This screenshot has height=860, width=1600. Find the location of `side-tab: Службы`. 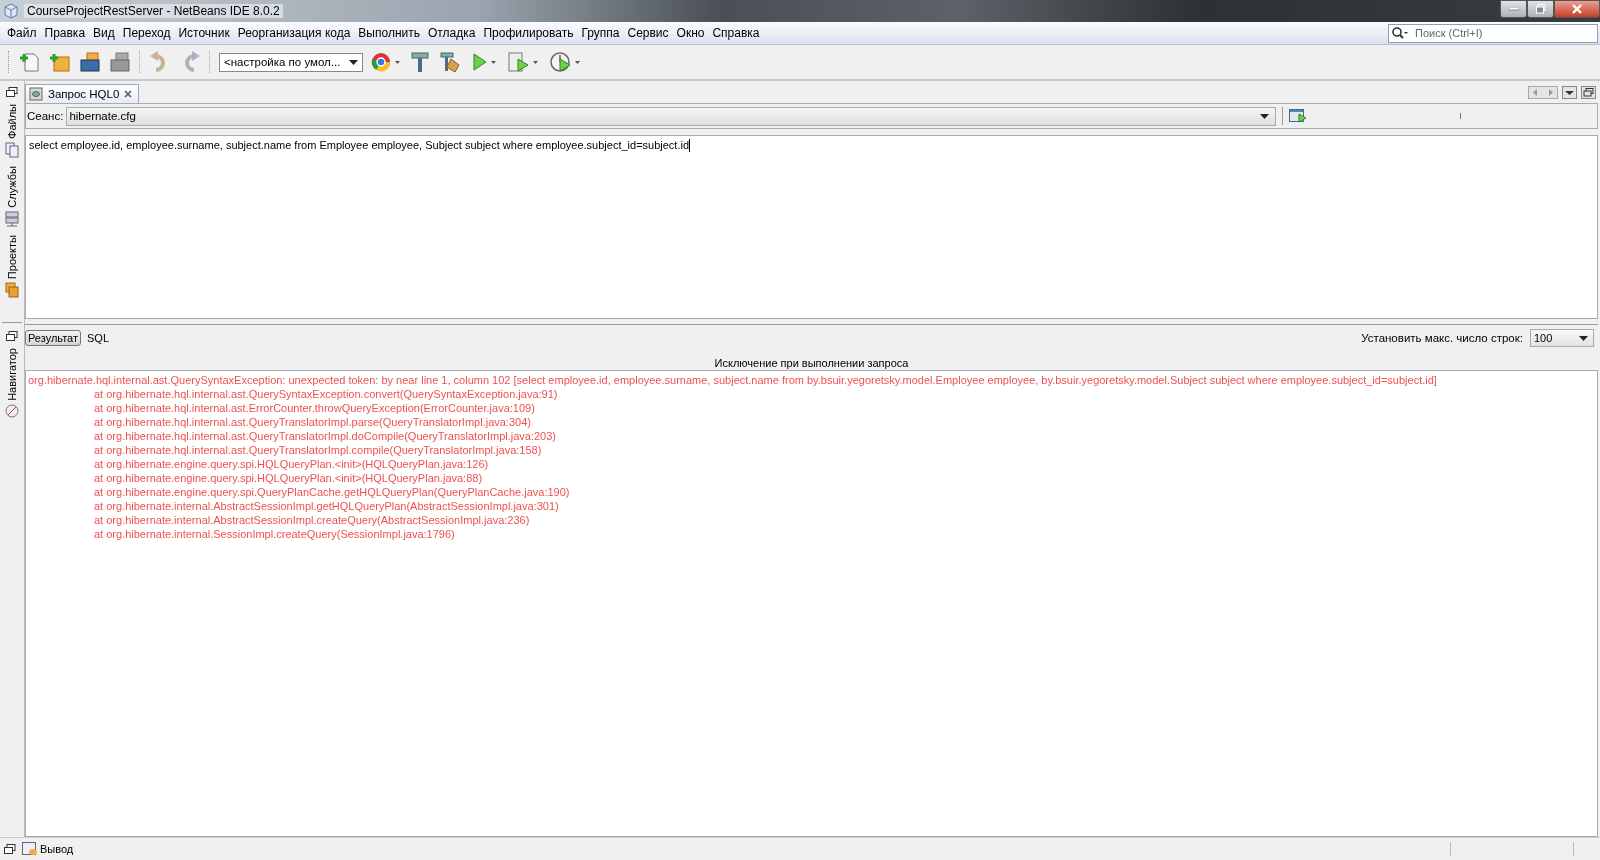

side-tab: Службы is located at coordinates (12, 196).